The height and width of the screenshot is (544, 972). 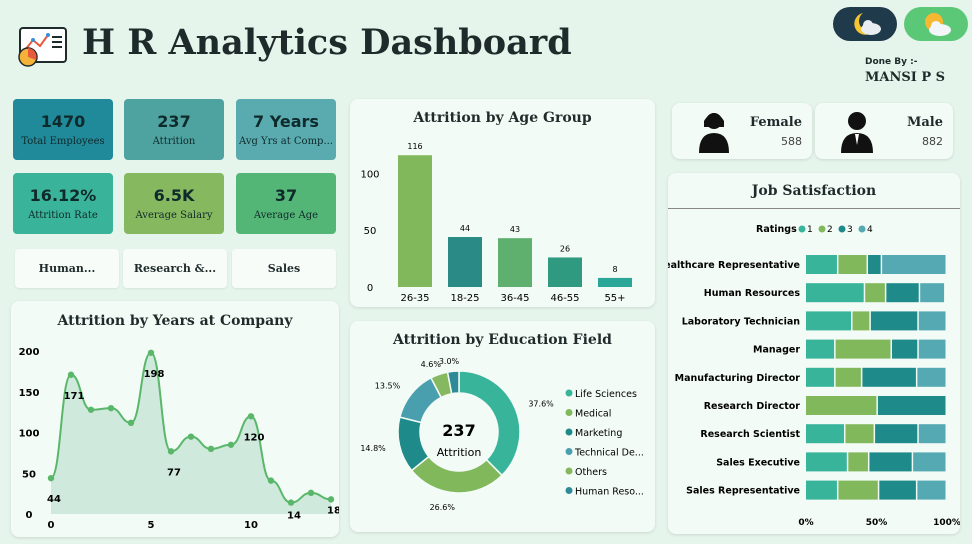 I want to click on x-tick-label: 0%, so click(x=805, y=523).